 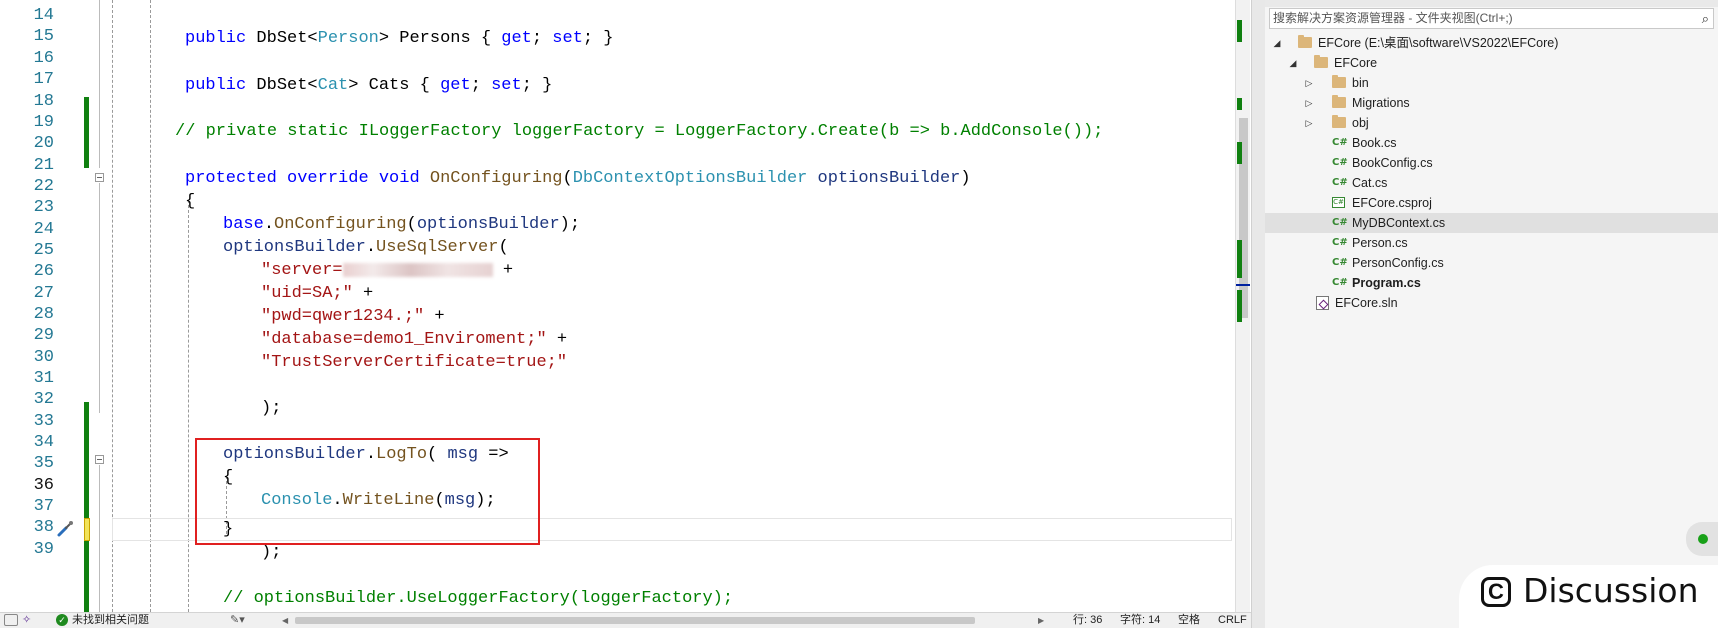 What do you see at coordinates (1491, 63) in the screenshot?
I see `tree-item-efcore-folder: ◢ EFCore` at bounding box center [1491, 63].